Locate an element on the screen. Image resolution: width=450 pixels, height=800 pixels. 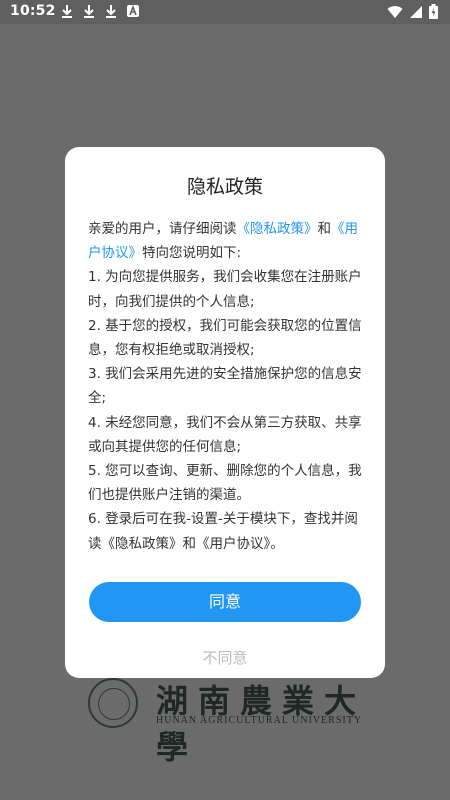
privacy-policy-link: 《隐私政策》 is located at coordinates (277, 229).